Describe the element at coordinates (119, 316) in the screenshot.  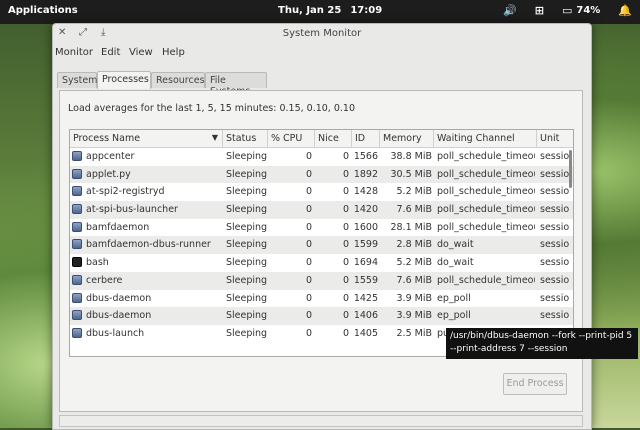
I see `cell-name: dbus-daemon` at that location.